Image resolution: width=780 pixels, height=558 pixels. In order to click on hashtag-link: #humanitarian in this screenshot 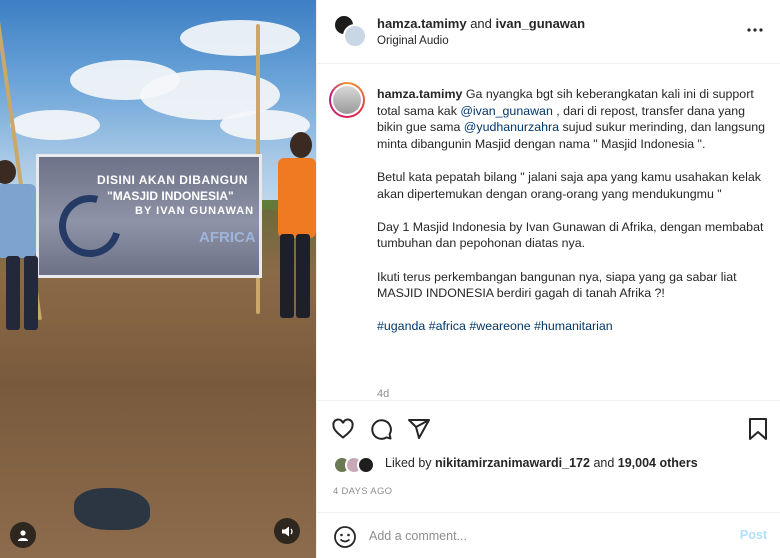, I will do `click(573, 326)`.